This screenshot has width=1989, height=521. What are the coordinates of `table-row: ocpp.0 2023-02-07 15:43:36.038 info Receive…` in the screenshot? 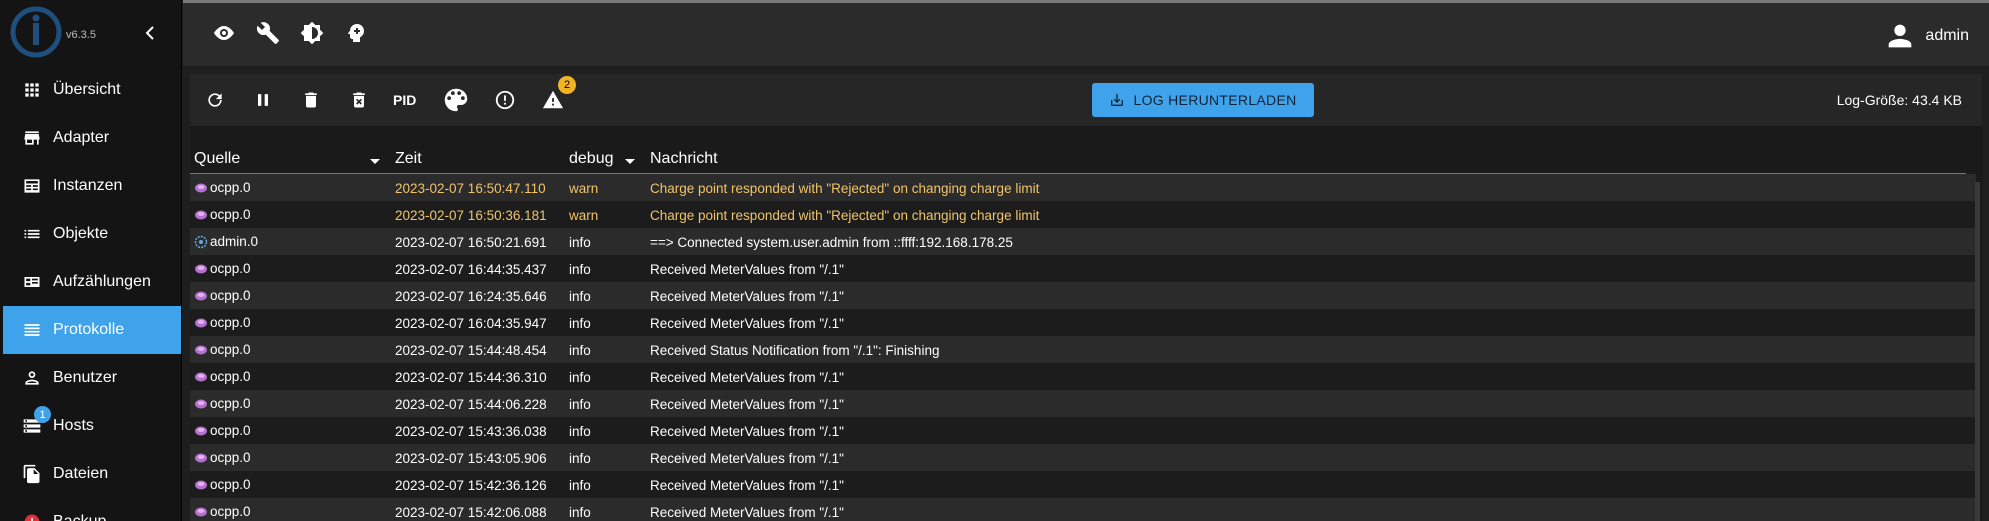 It's located at (1083, 430).